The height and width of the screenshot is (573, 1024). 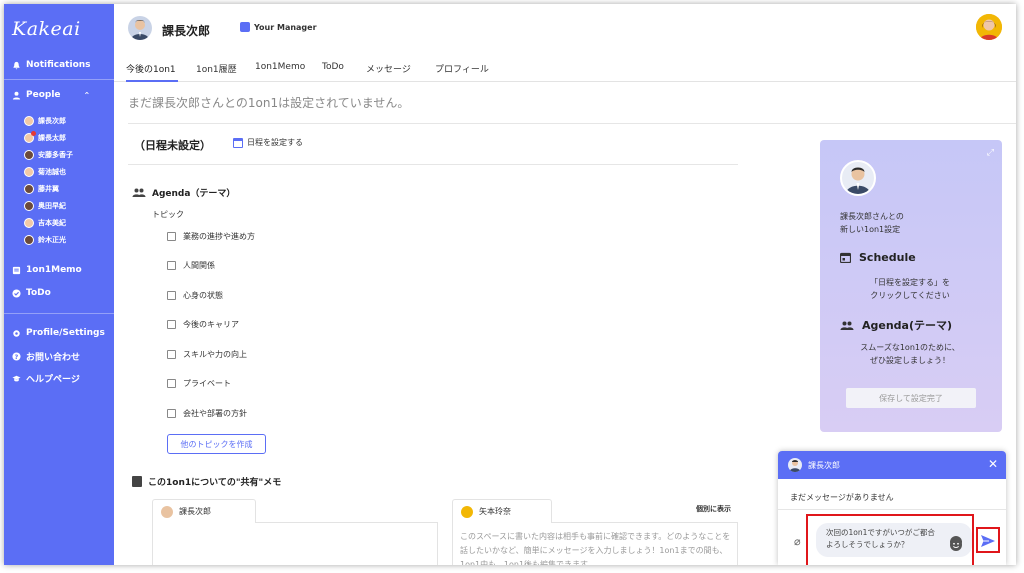 What do you see at coordinates (46, 378) in the screenshot?
I see `nav-help: ヘルプページ` at bounding box center [46, 378].